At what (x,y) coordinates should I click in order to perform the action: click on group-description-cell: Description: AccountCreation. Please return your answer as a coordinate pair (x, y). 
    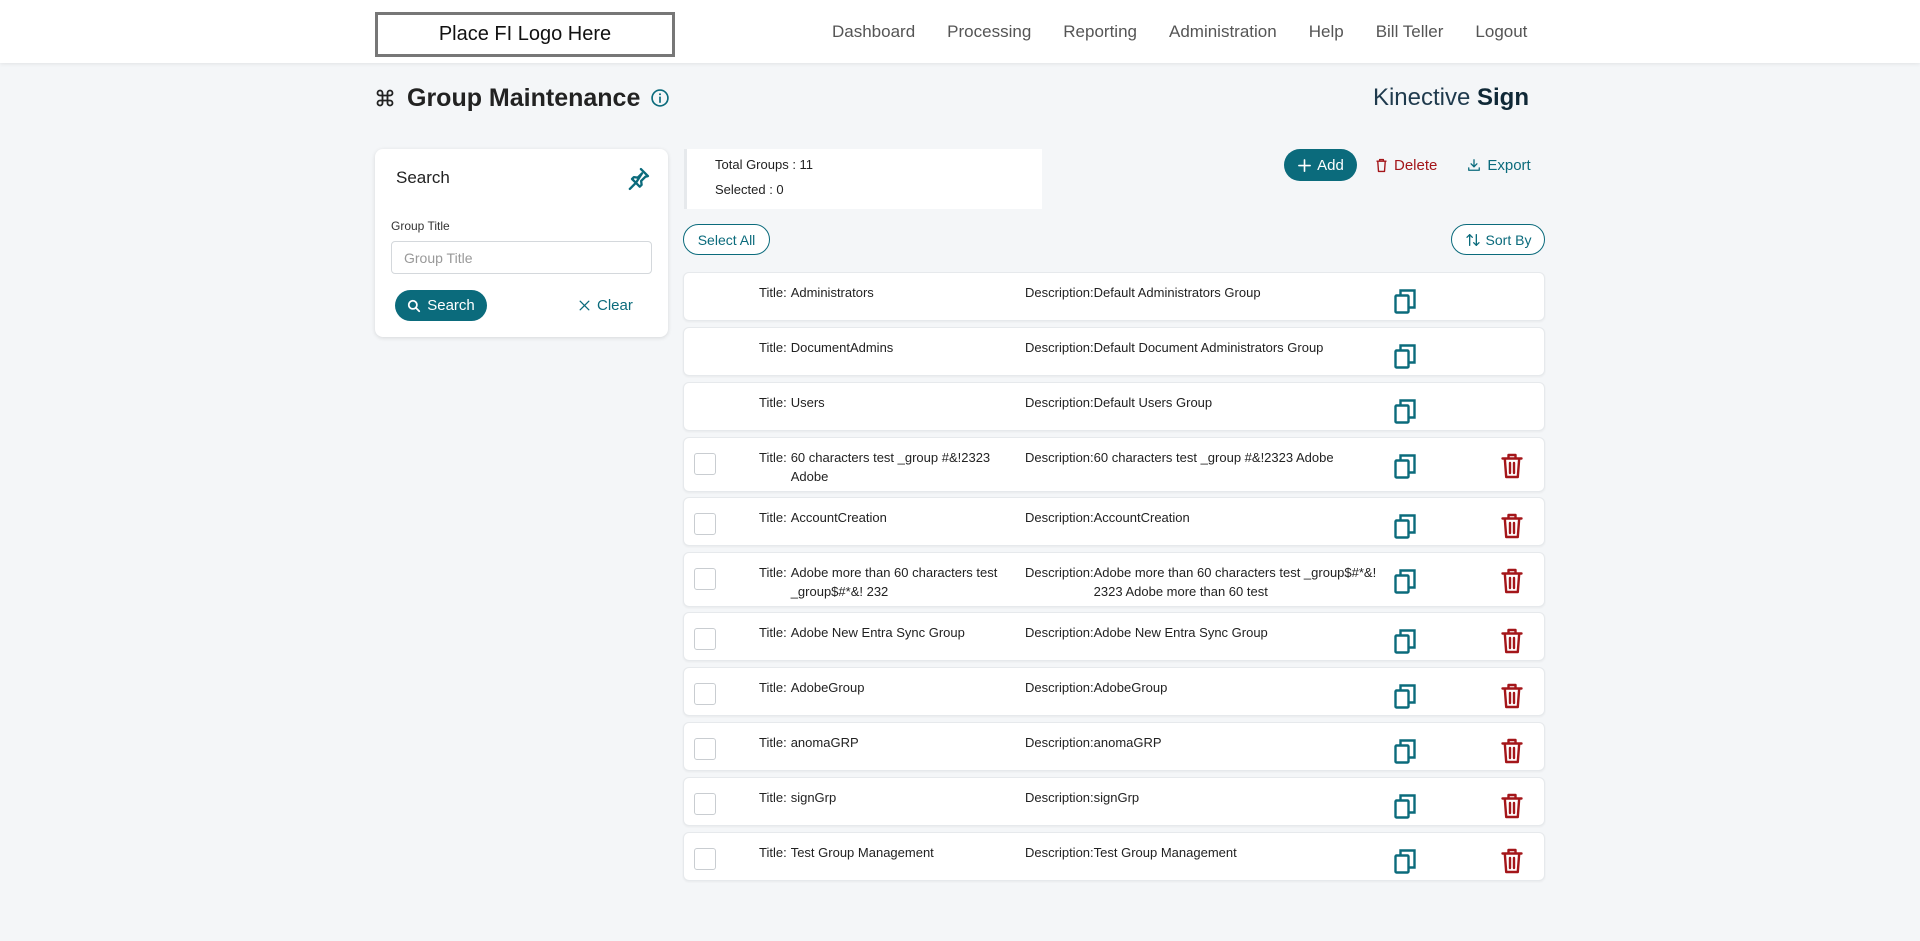
    Looking at the image, I should click on (1205, 517).